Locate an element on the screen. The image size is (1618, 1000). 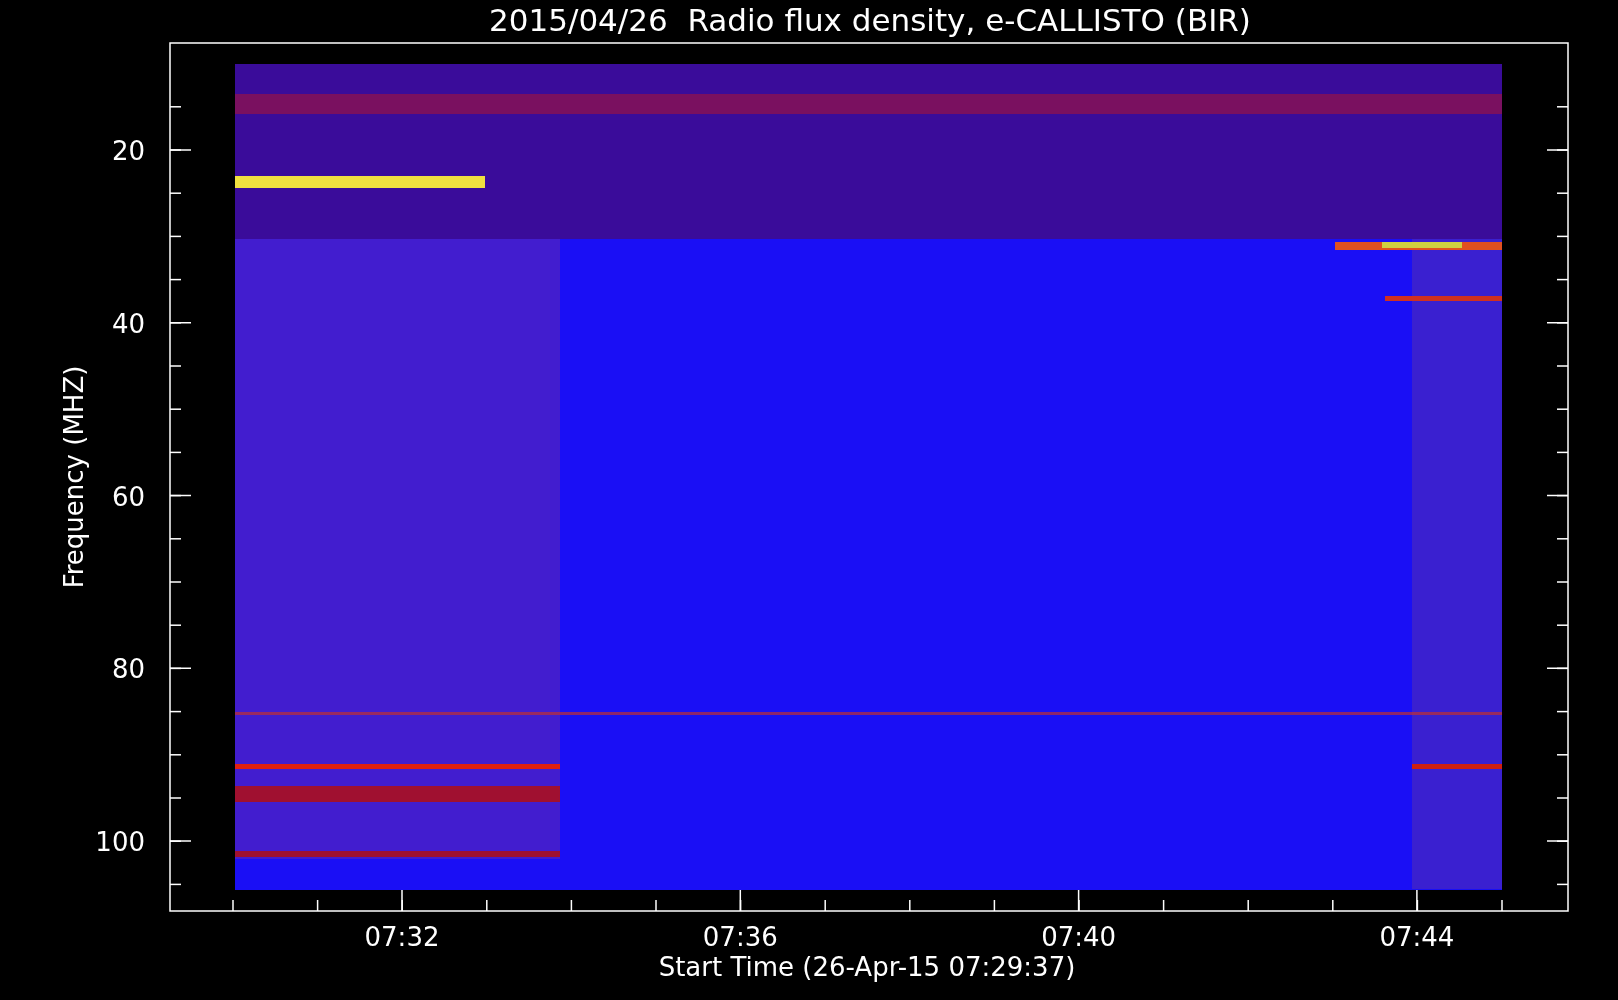
y-tick-label: 20 is located at coordinates (128, 151).